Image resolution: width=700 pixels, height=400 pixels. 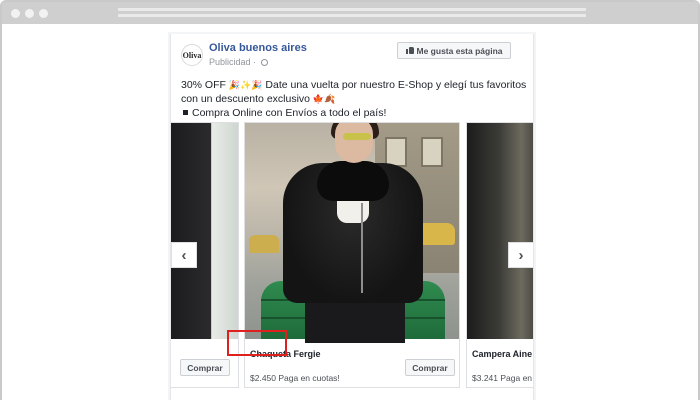 What do you see at coordinates (352, 15) in the screenshot?
I see `address-bar-line` at bounding box center [352, 15].